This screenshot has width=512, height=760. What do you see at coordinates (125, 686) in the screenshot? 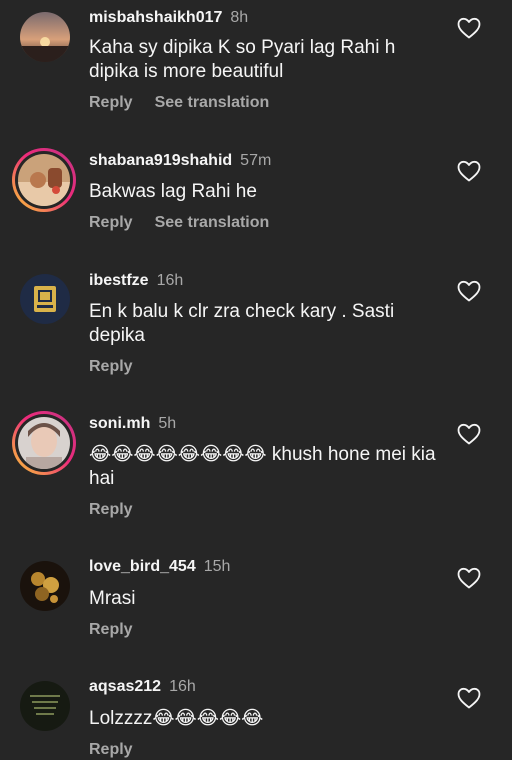
I see `username: aqsas212` at bounding box center [125, 686].